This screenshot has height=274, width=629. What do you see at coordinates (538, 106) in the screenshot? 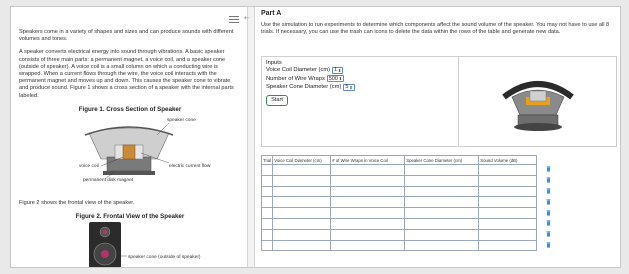
I see `speaker-simulation-image` at bounding box center [538, 106].